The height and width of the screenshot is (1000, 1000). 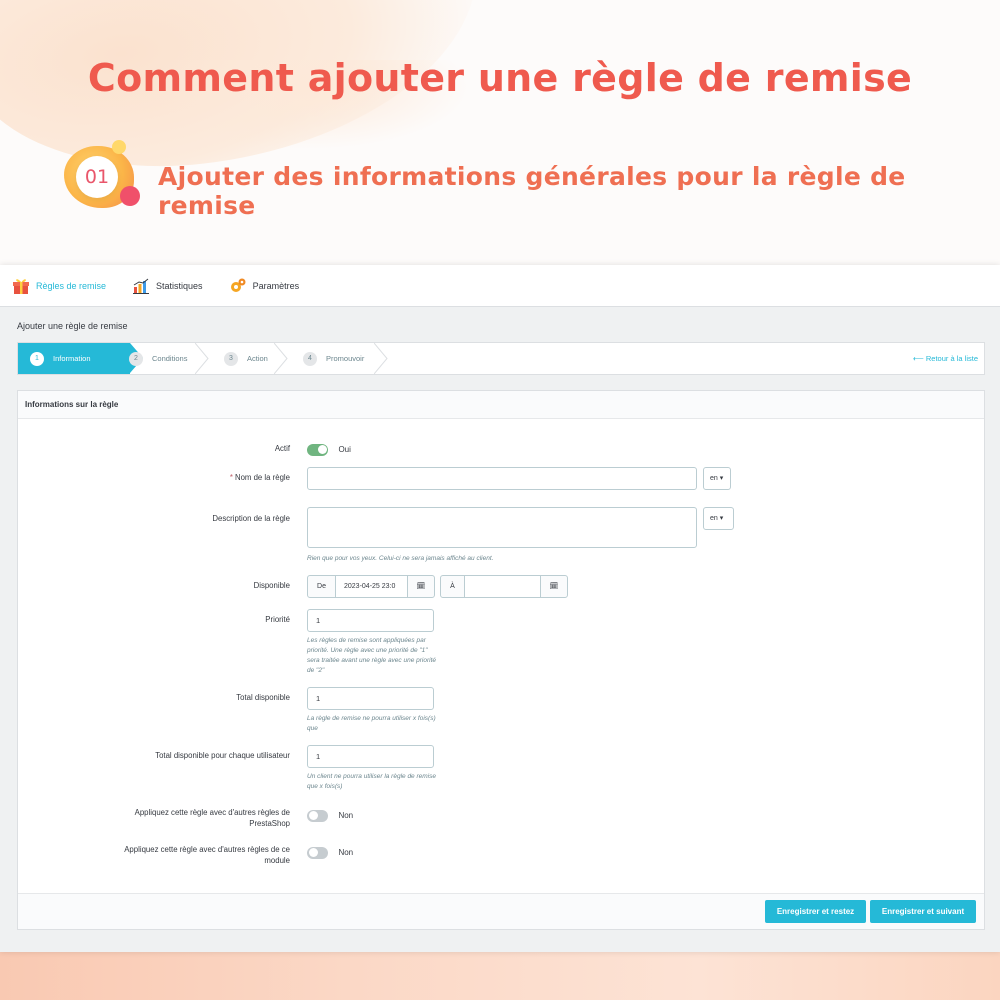 What do you see at coordinates (141, 286) in the screenshot?
I see `bar-chart-icon` at bounding box center [141, 286].